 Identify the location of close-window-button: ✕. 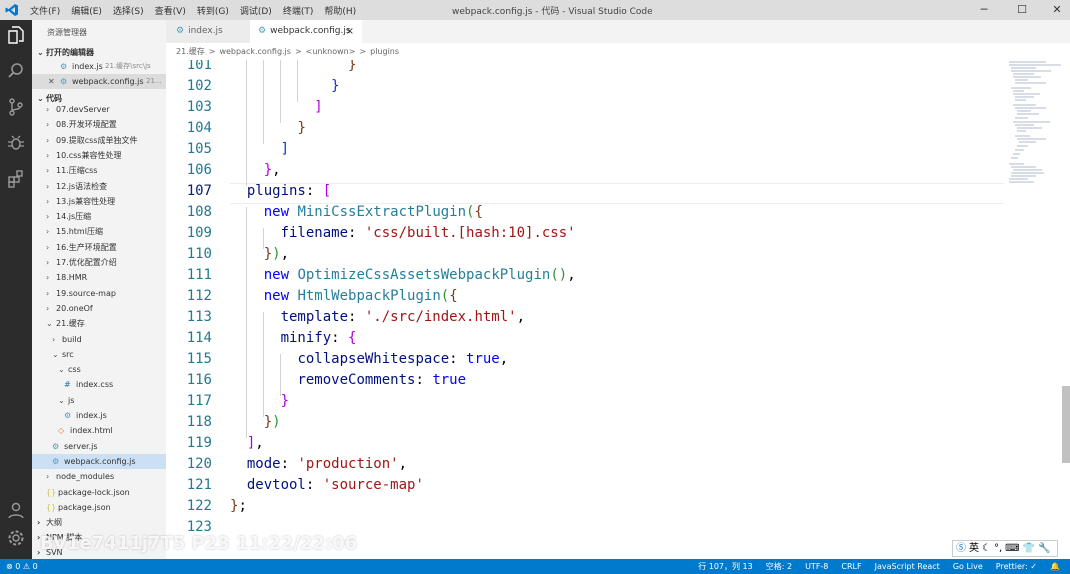
(1057, 10).